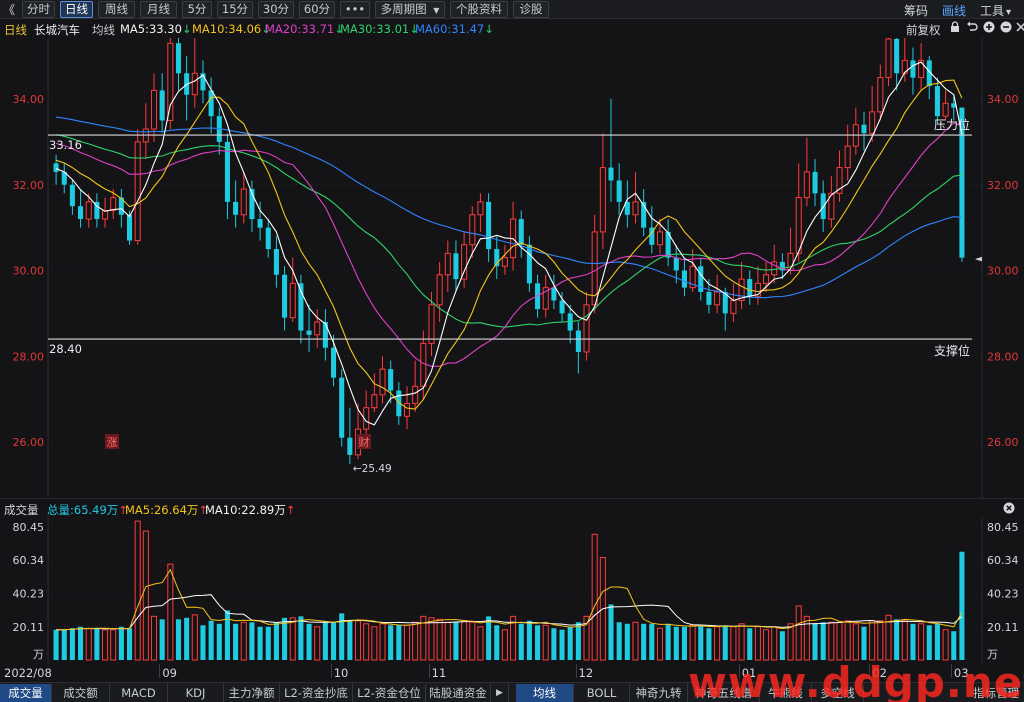 The width and height of the screenshot is (1024, 702). What do you see at coordinates (316, 693) in the screenshot?
I see `tab-l2-bottom: L2-资金抄底` at bounding box center [316, 693].